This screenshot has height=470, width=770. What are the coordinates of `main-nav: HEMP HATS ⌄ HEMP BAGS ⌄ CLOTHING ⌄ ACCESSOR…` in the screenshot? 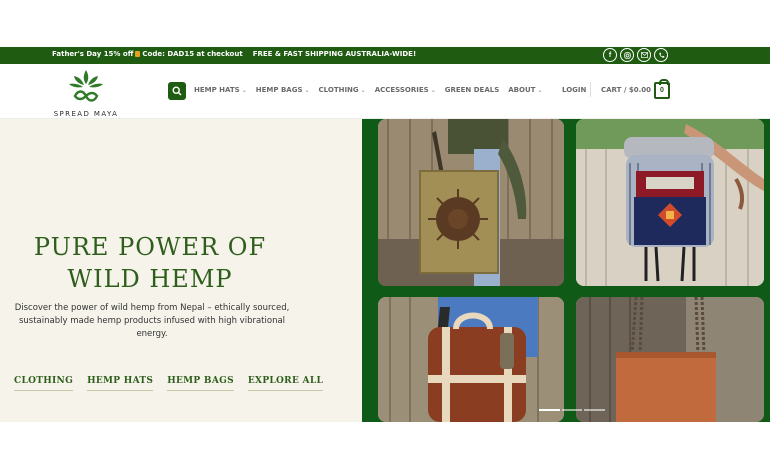 It's located at (368, 90).